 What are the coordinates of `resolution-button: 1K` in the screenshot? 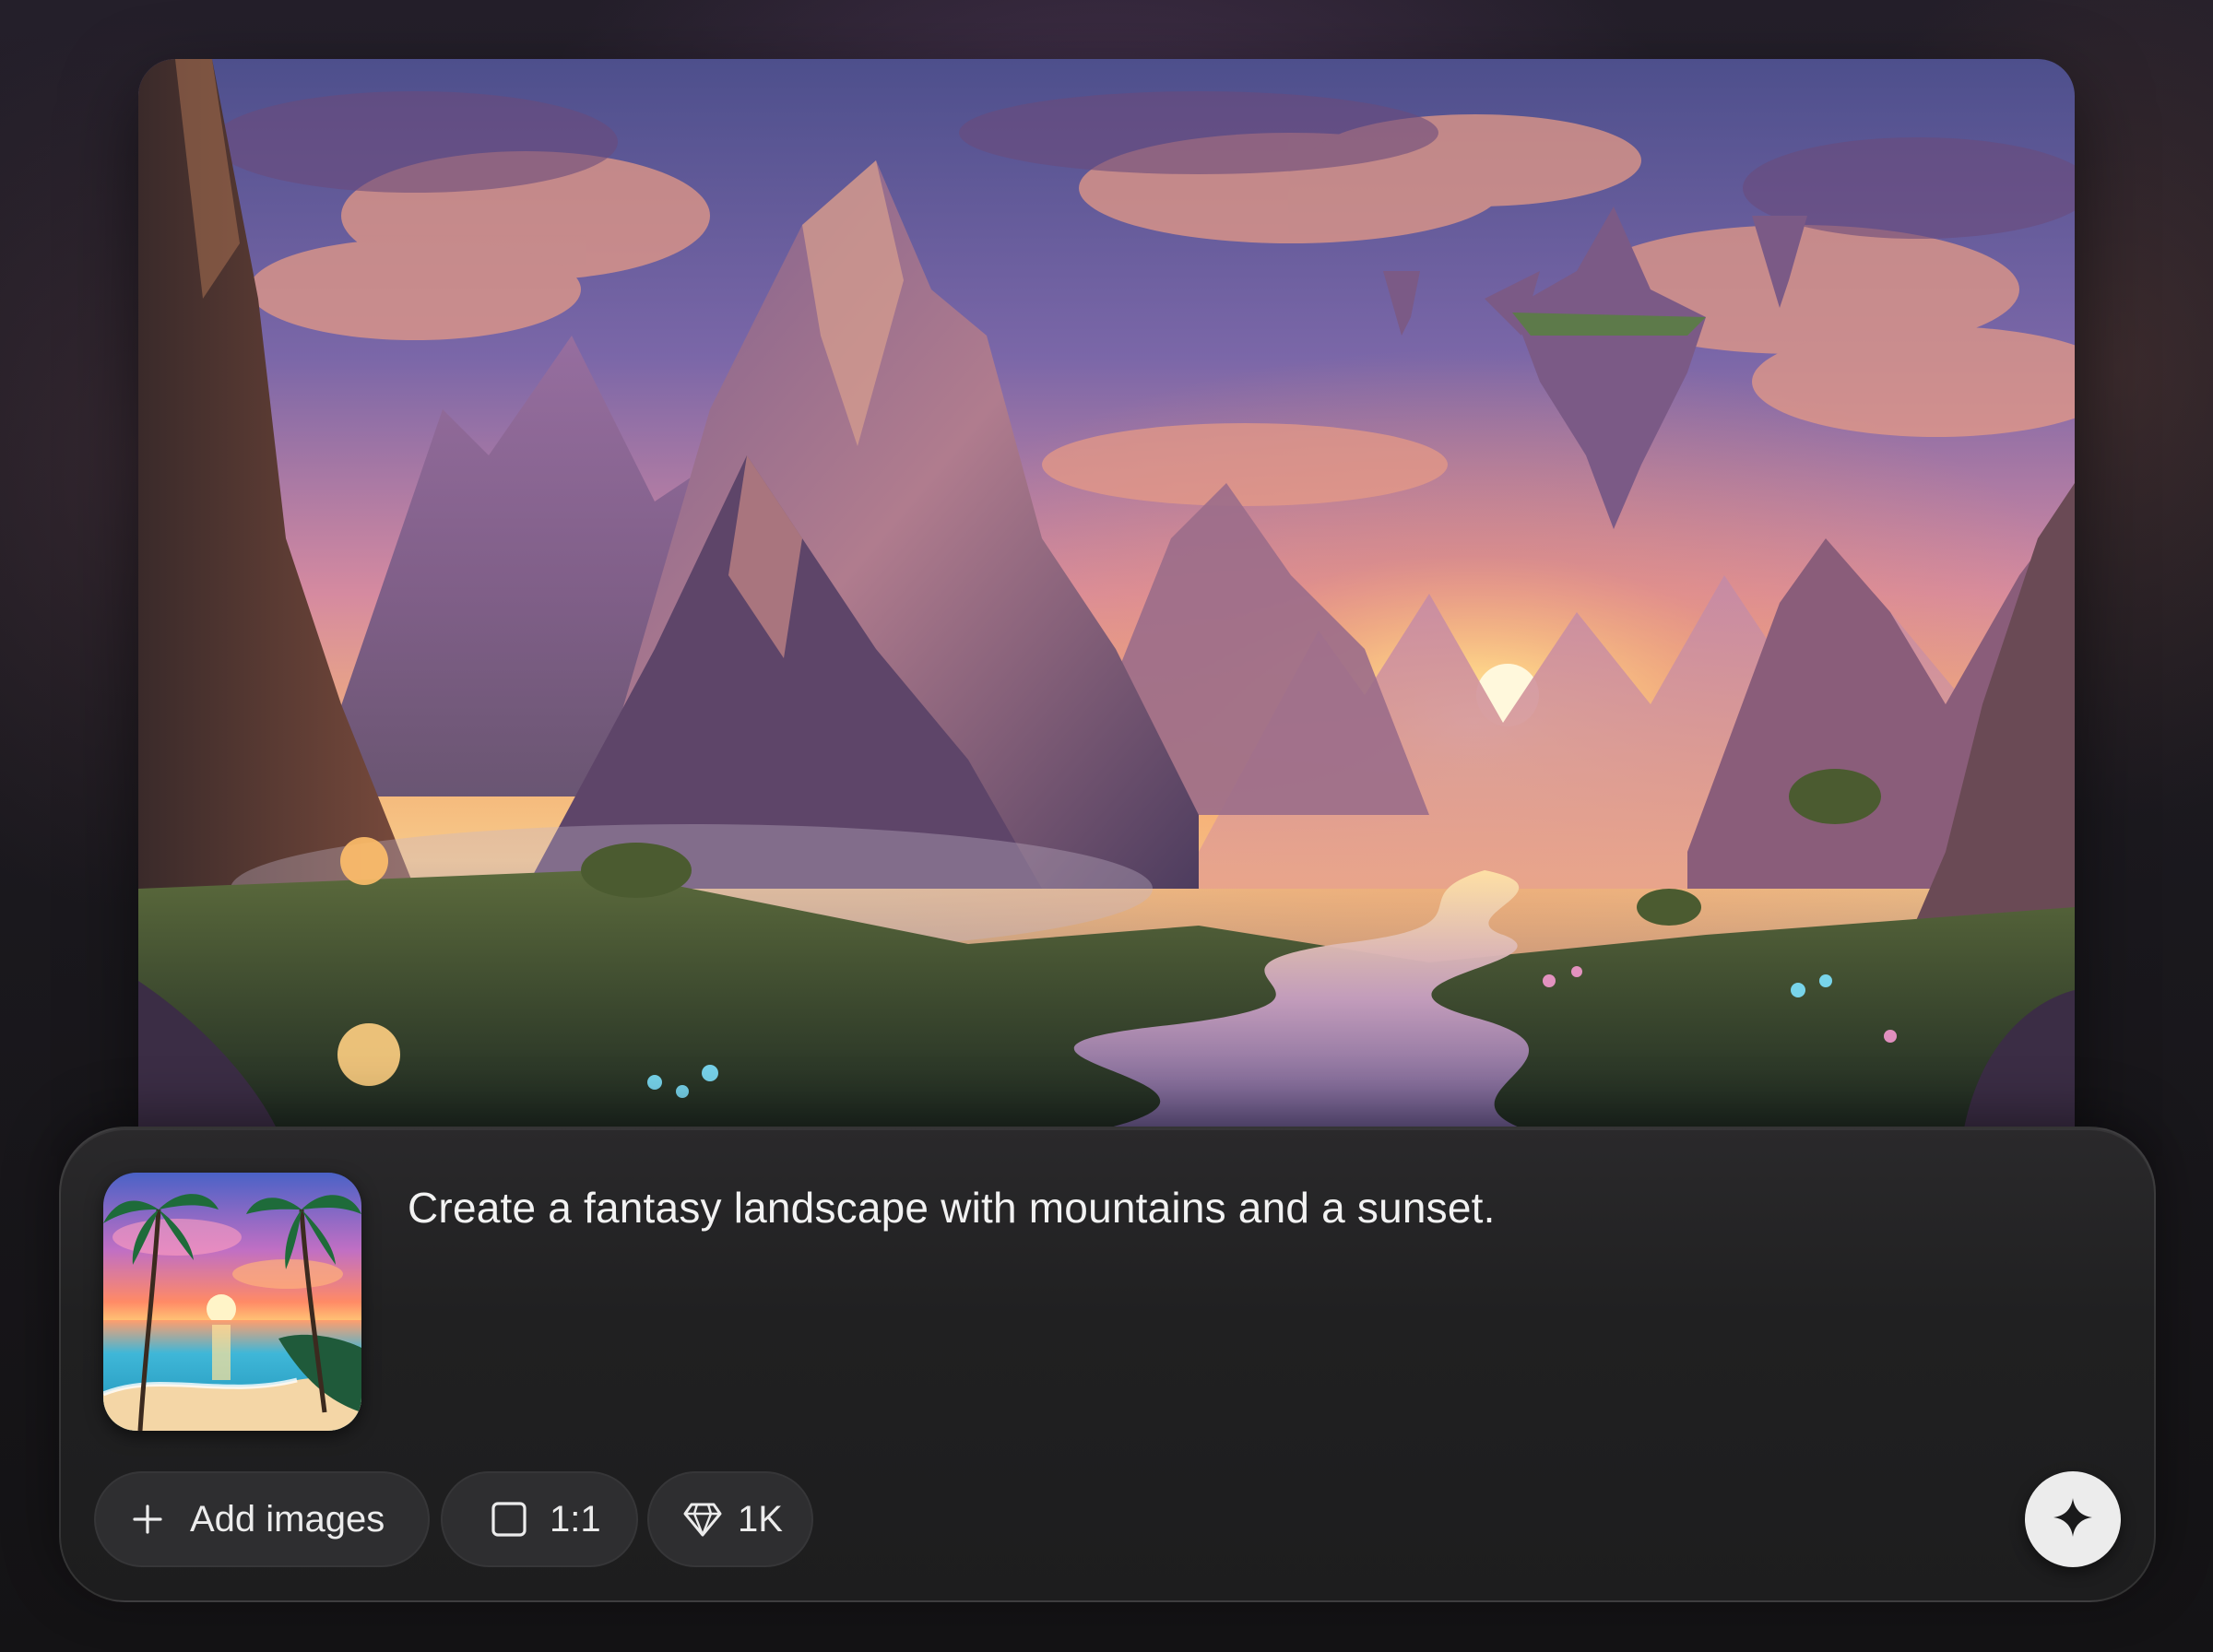 It's located at (730, 1519).